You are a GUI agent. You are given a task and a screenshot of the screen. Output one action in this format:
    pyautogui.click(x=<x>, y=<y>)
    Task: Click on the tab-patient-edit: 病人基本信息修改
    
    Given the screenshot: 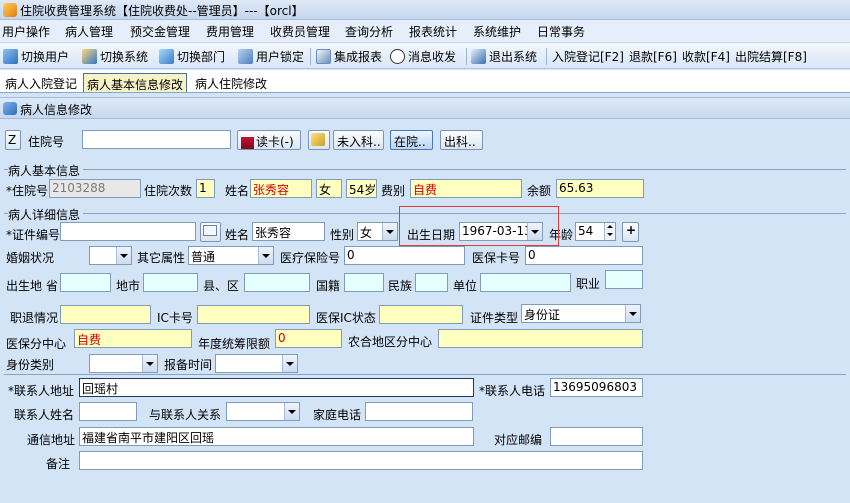 What is the action you would take?
    pyautogui.click(x=135, y=82)
    